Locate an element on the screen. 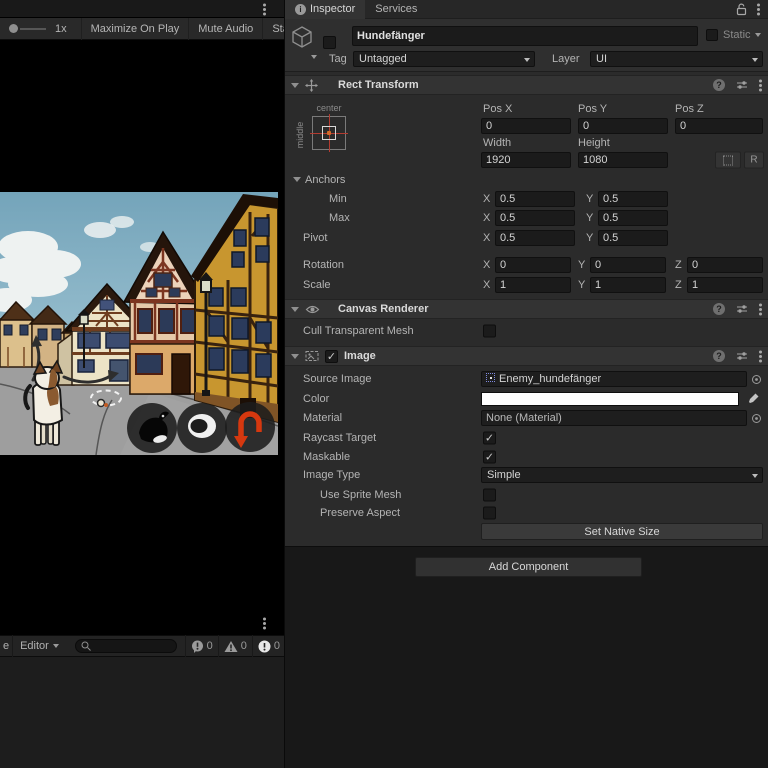 This screenshot has height=768, width=768. tab-services: Services is located at coordinates (396, 9).